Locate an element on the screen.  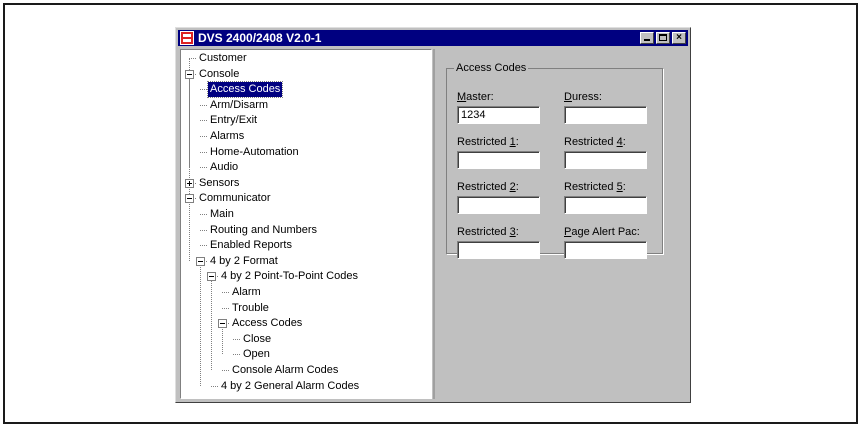
restricted-4-label: Restricted 4: is located at coordinates (595, 142).